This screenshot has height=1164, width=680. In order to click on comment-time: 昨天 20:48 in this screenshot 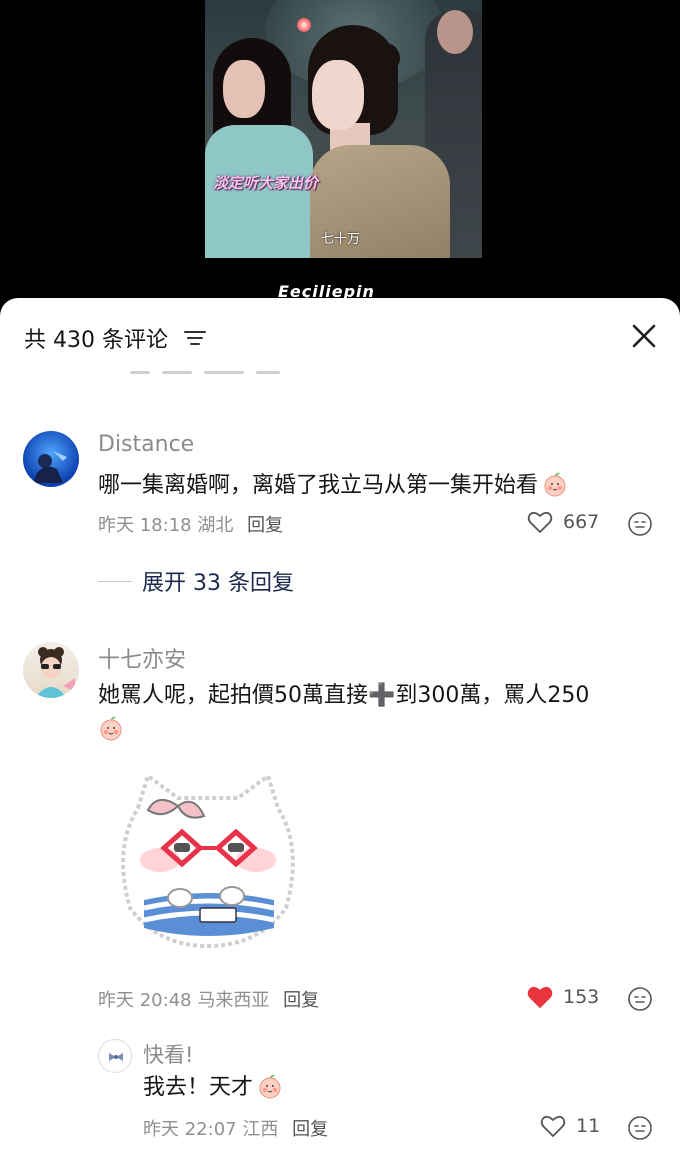, I will do `click(145, 1000)`.